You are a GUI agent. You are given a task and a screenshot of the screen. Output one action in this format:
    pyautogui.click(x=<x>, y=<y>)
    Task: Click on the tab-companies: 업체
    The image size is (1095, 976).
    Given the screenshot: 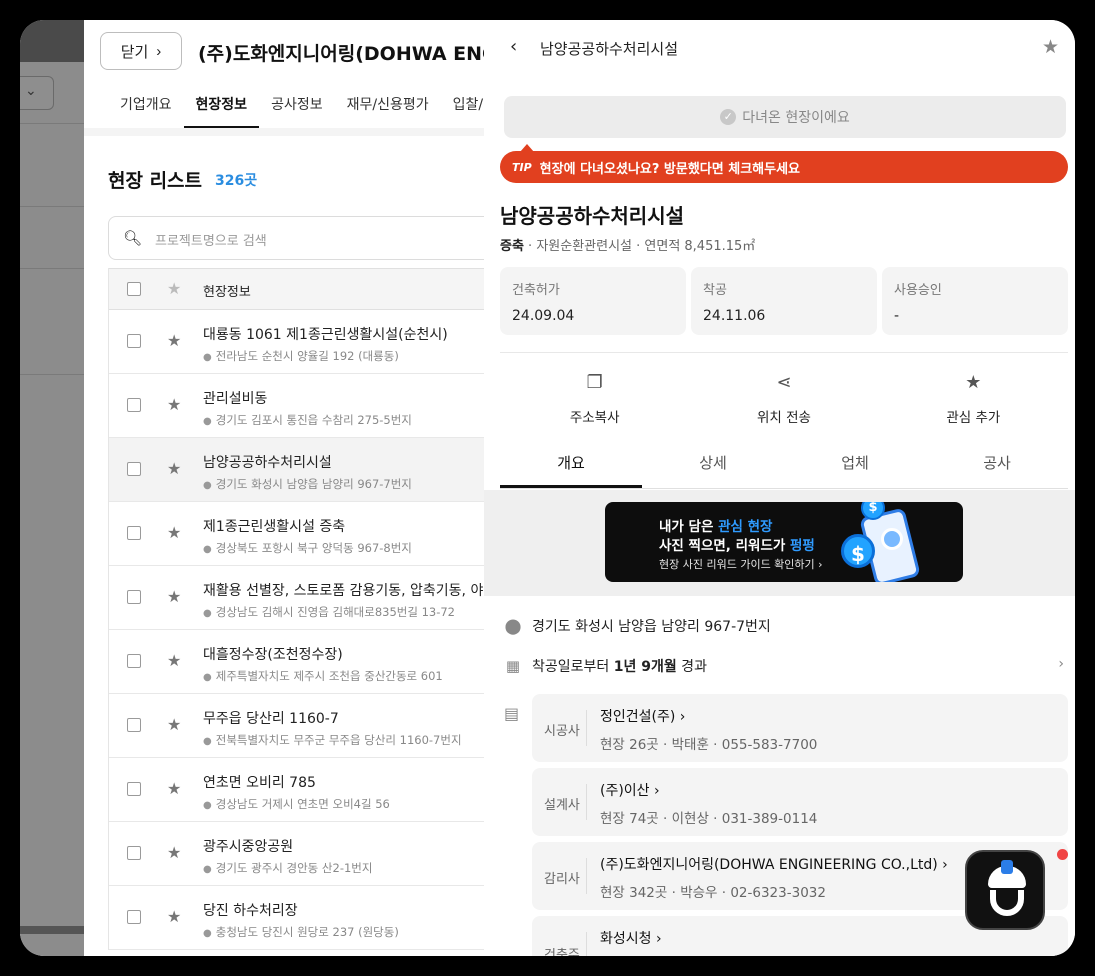 What is the action you would take?
    pyautogui.click(x=855, y=470)
    